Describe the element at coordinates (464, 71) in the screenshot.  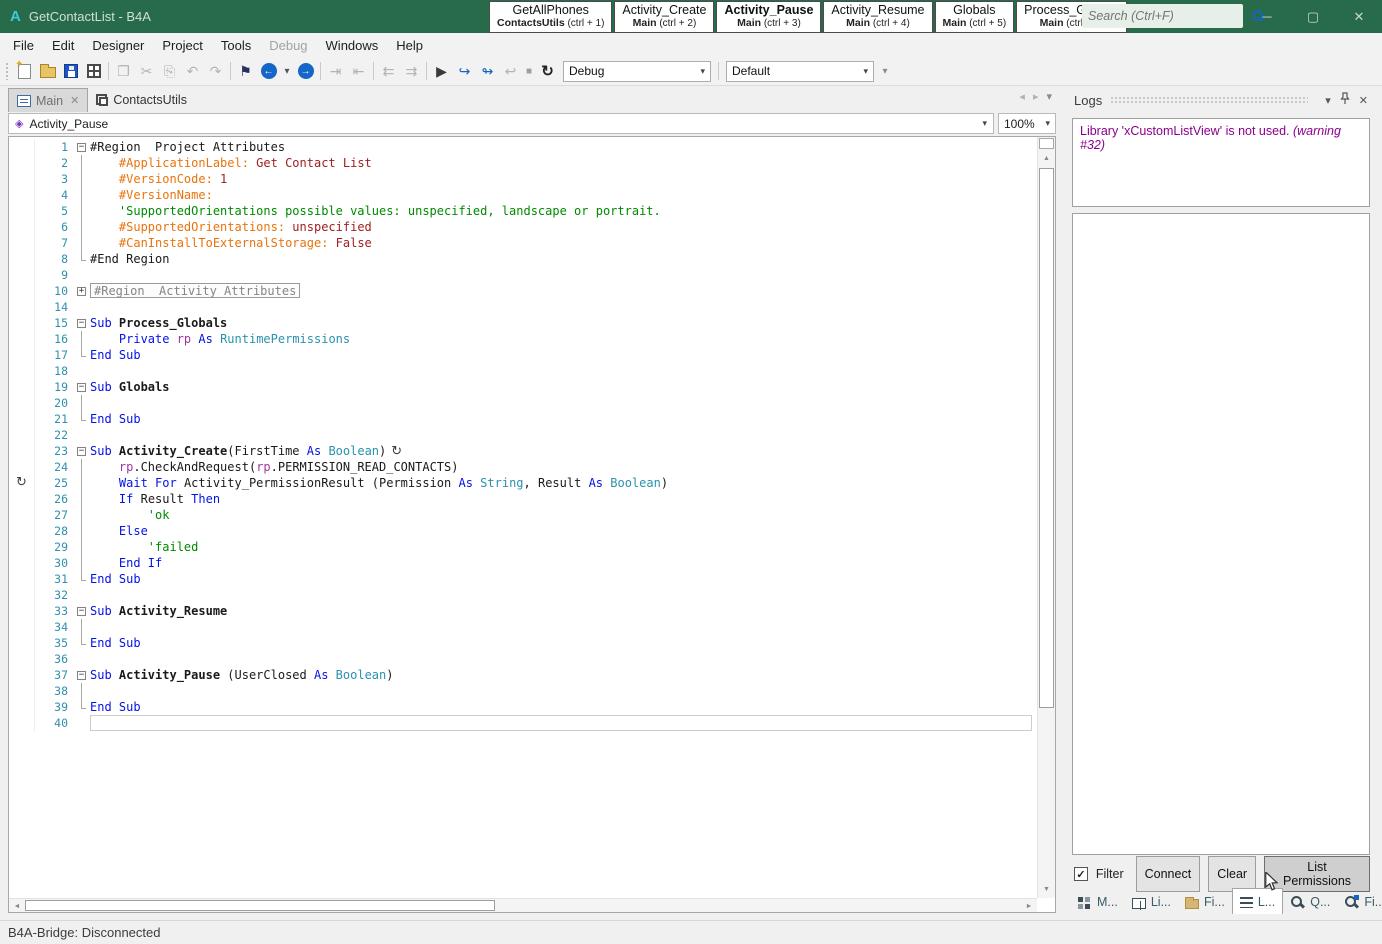
I see `step-into-icon: ↪` at that location.